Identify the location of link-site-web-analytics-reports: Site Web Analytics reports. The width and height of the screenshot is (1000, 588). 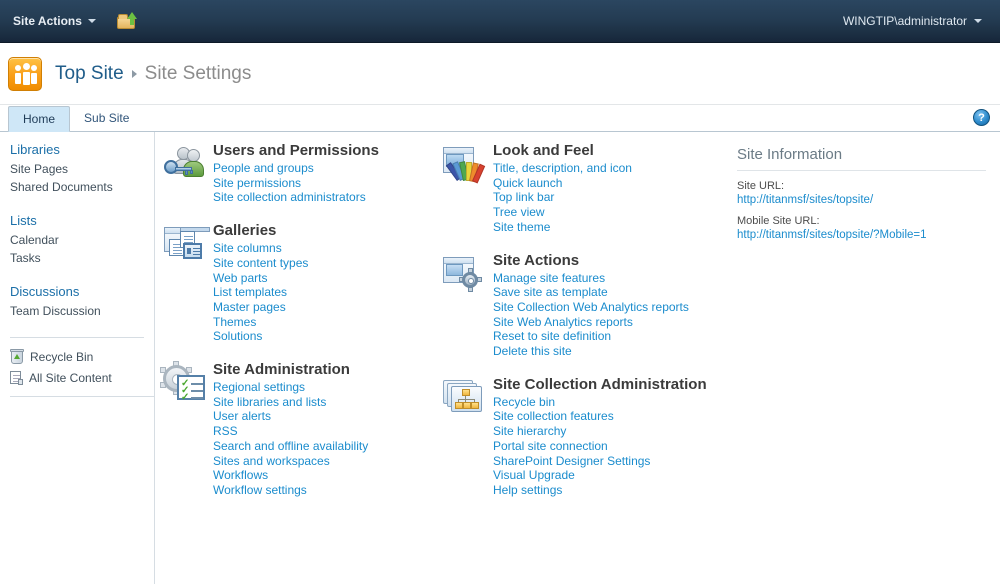
(604, 322).